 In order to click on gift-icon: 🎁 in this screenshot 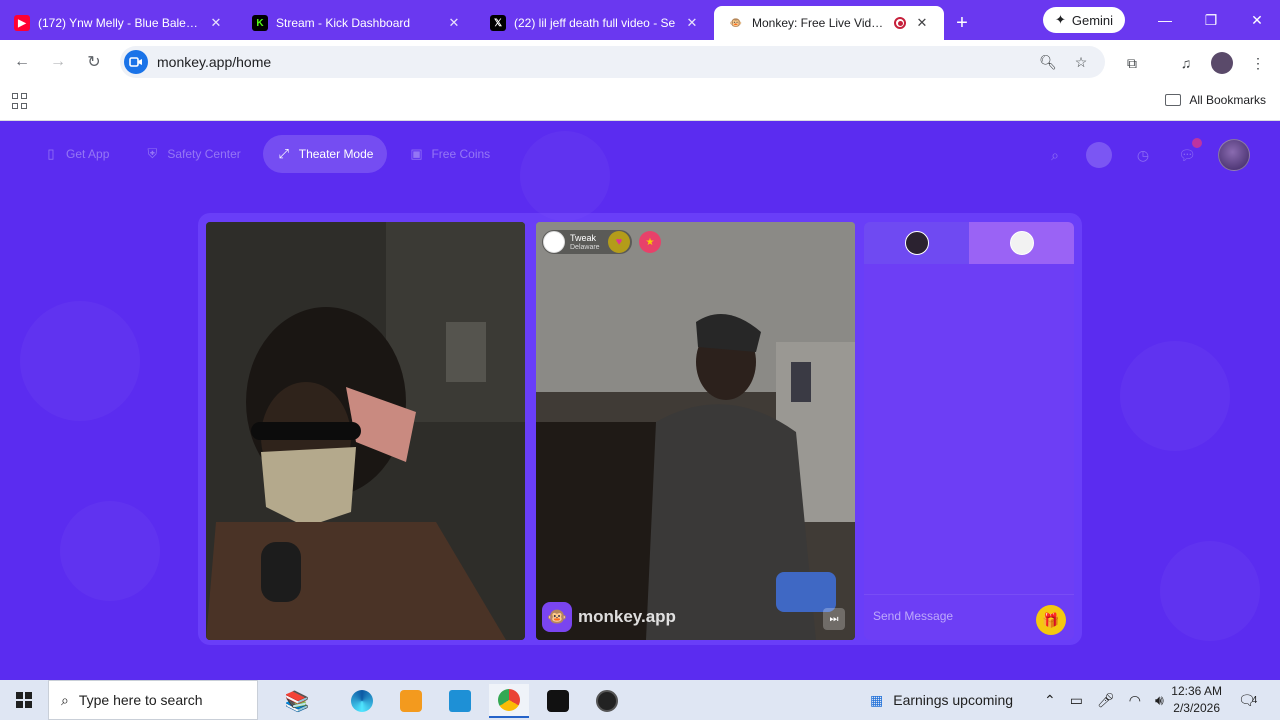, I will do `click(1051, 620)`.